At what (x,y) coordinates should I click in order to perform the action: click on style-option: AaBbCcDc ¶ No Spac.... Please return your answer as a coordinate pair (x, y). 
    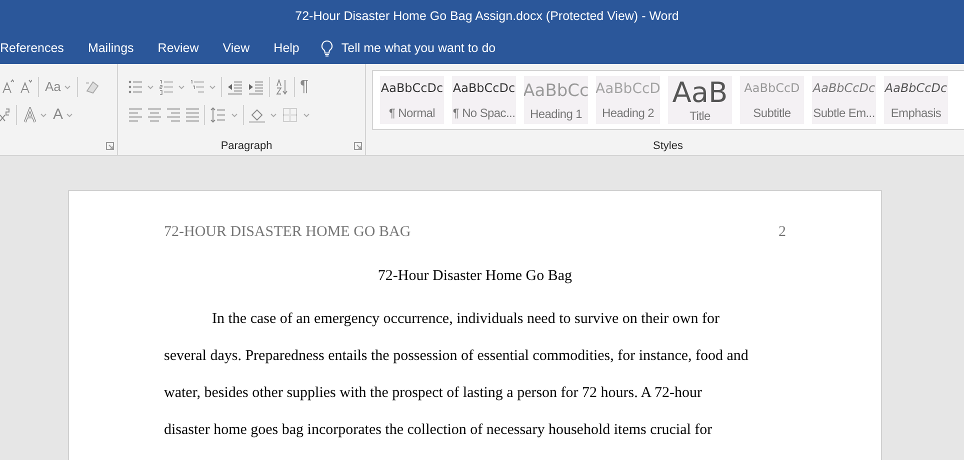
    Looking at the image, I should click on (484, 100).